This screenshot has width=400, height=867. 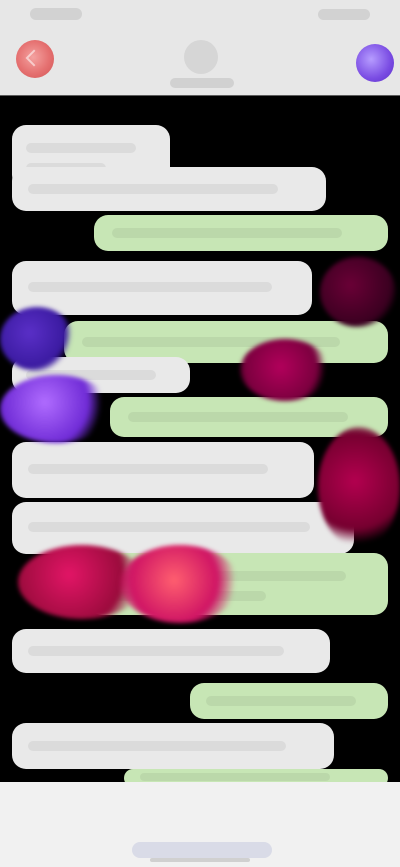 I want to click on chevron-left-icon, so click(x=34, y=58).